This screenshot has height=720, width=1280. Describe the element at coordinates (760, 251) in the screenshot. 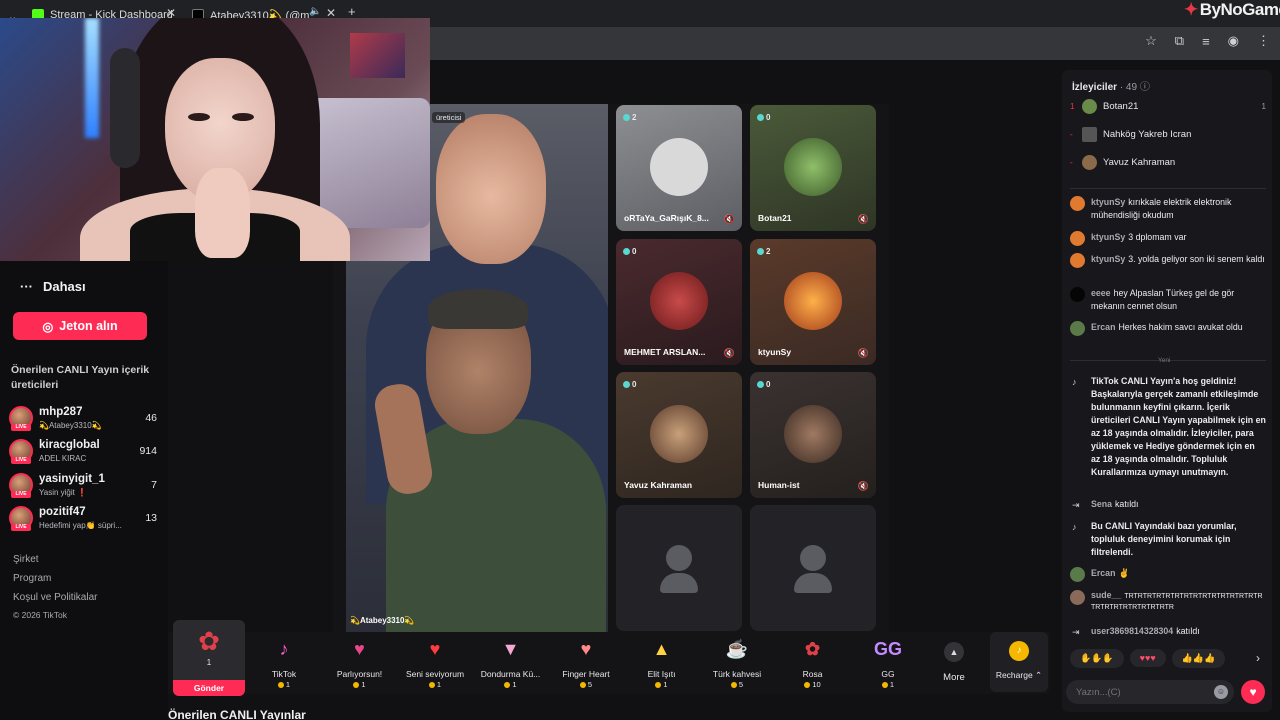

I see `diamond-icon` at that location.